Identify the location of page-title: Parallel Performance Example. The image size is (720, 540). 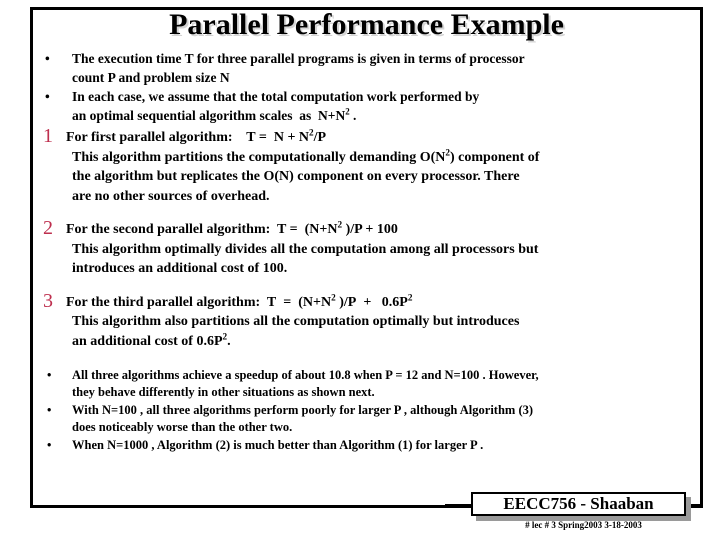
(366, 24).